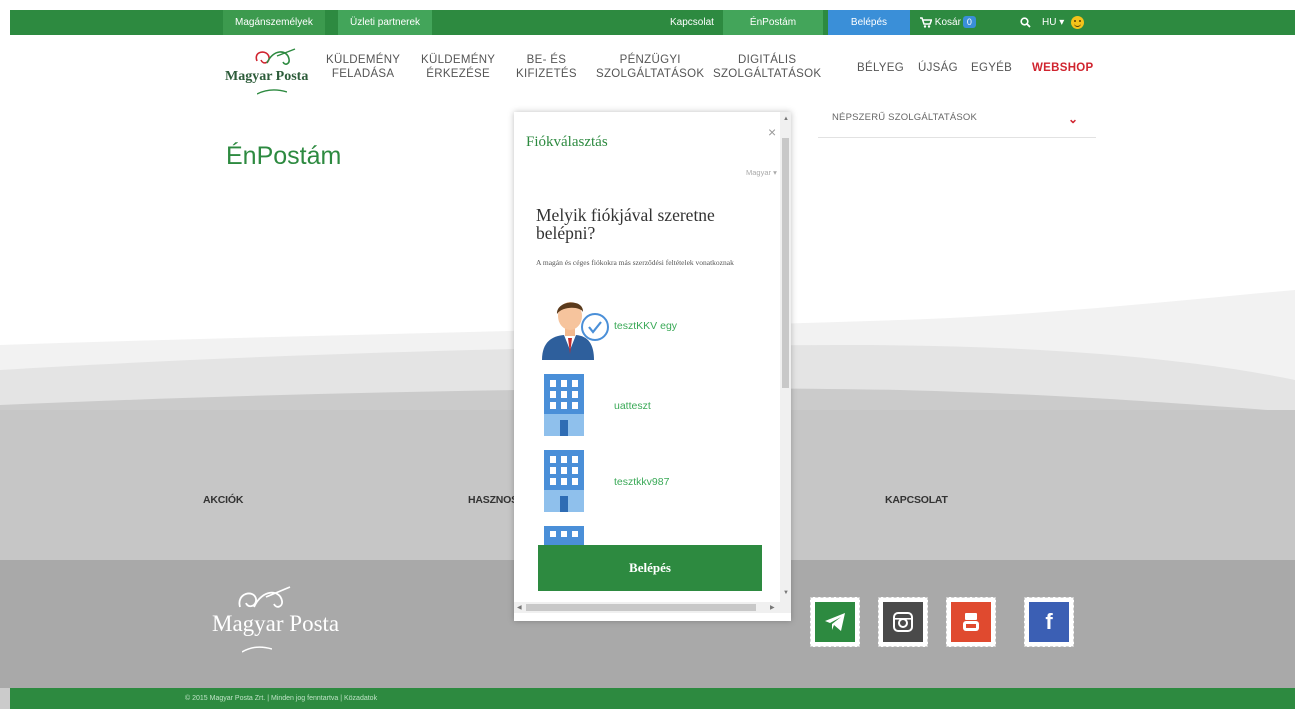  I want to click on language-label: HU, so click(1049, 22).